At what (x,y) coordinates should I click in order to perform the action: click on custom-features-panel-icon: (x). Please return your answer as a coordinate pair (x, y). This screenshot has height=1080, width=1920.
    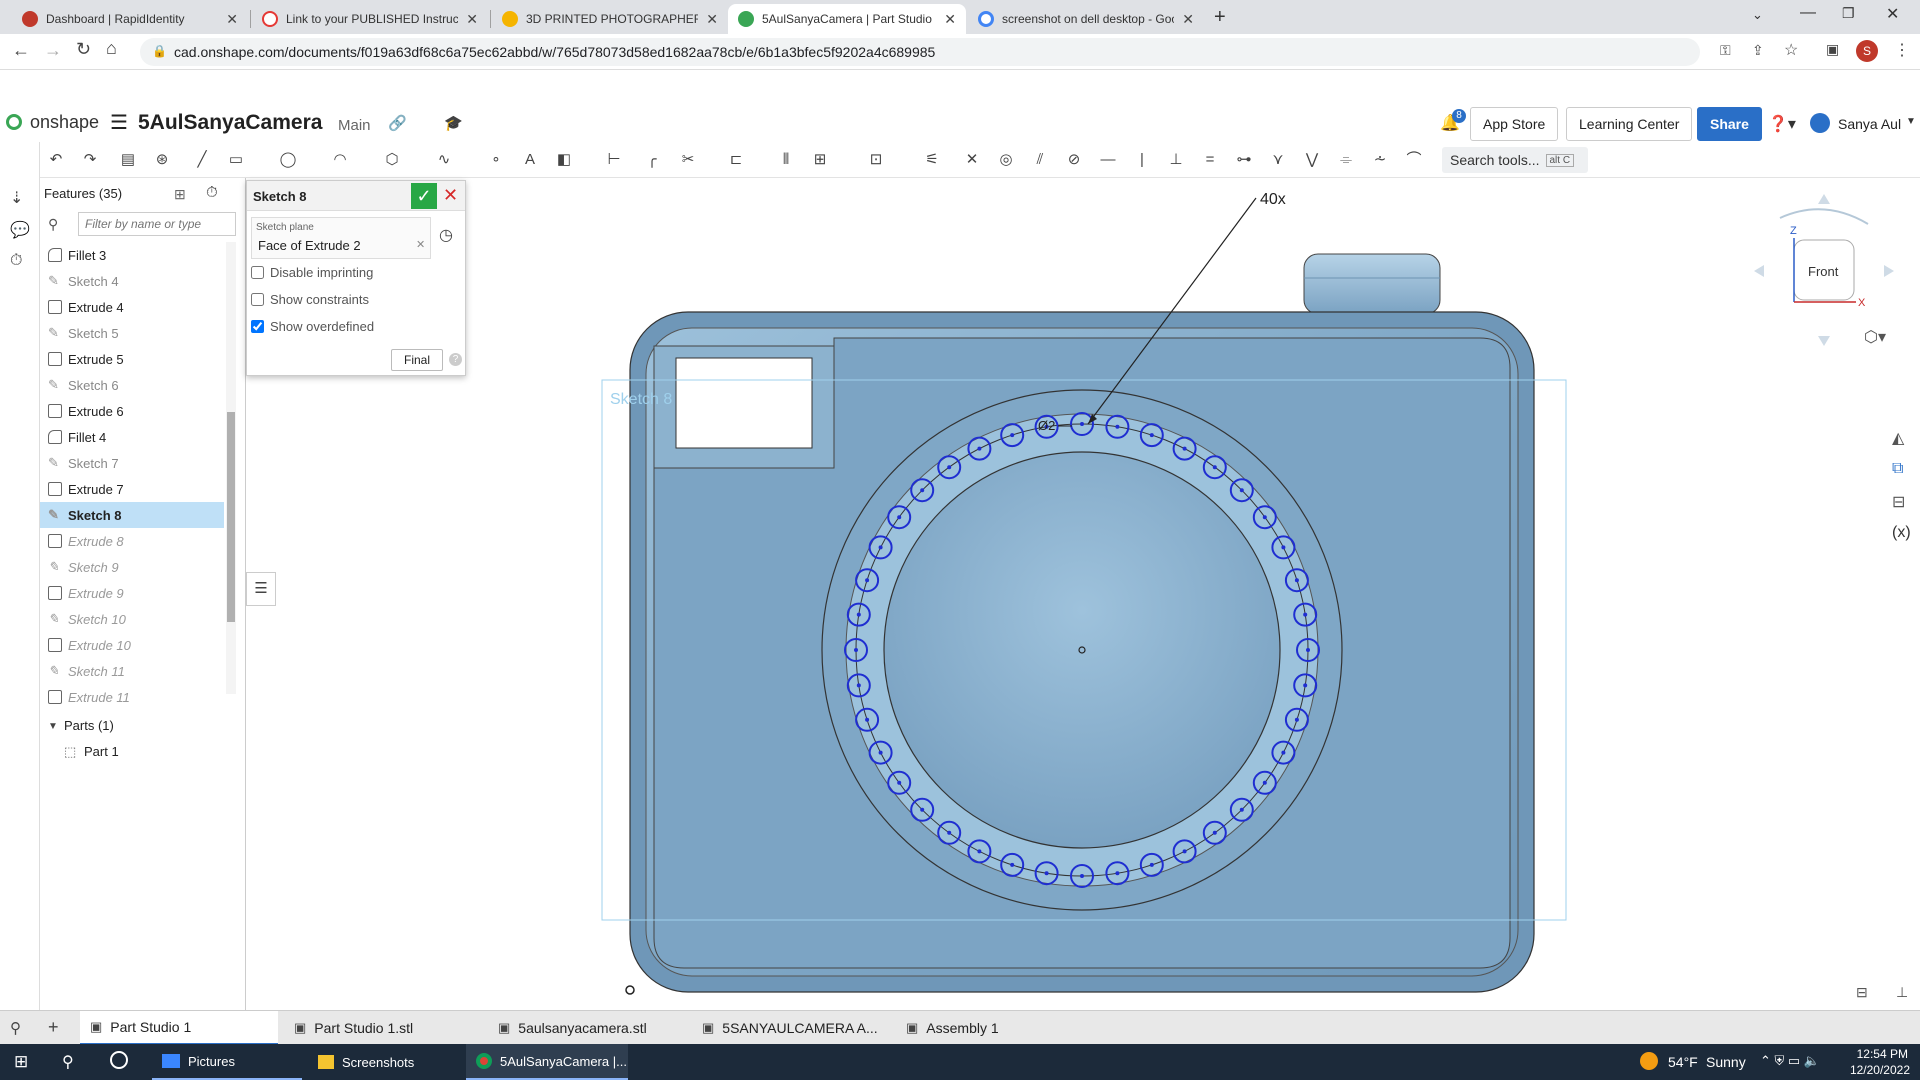
    Looking at the image, I should click on (1901, 533).